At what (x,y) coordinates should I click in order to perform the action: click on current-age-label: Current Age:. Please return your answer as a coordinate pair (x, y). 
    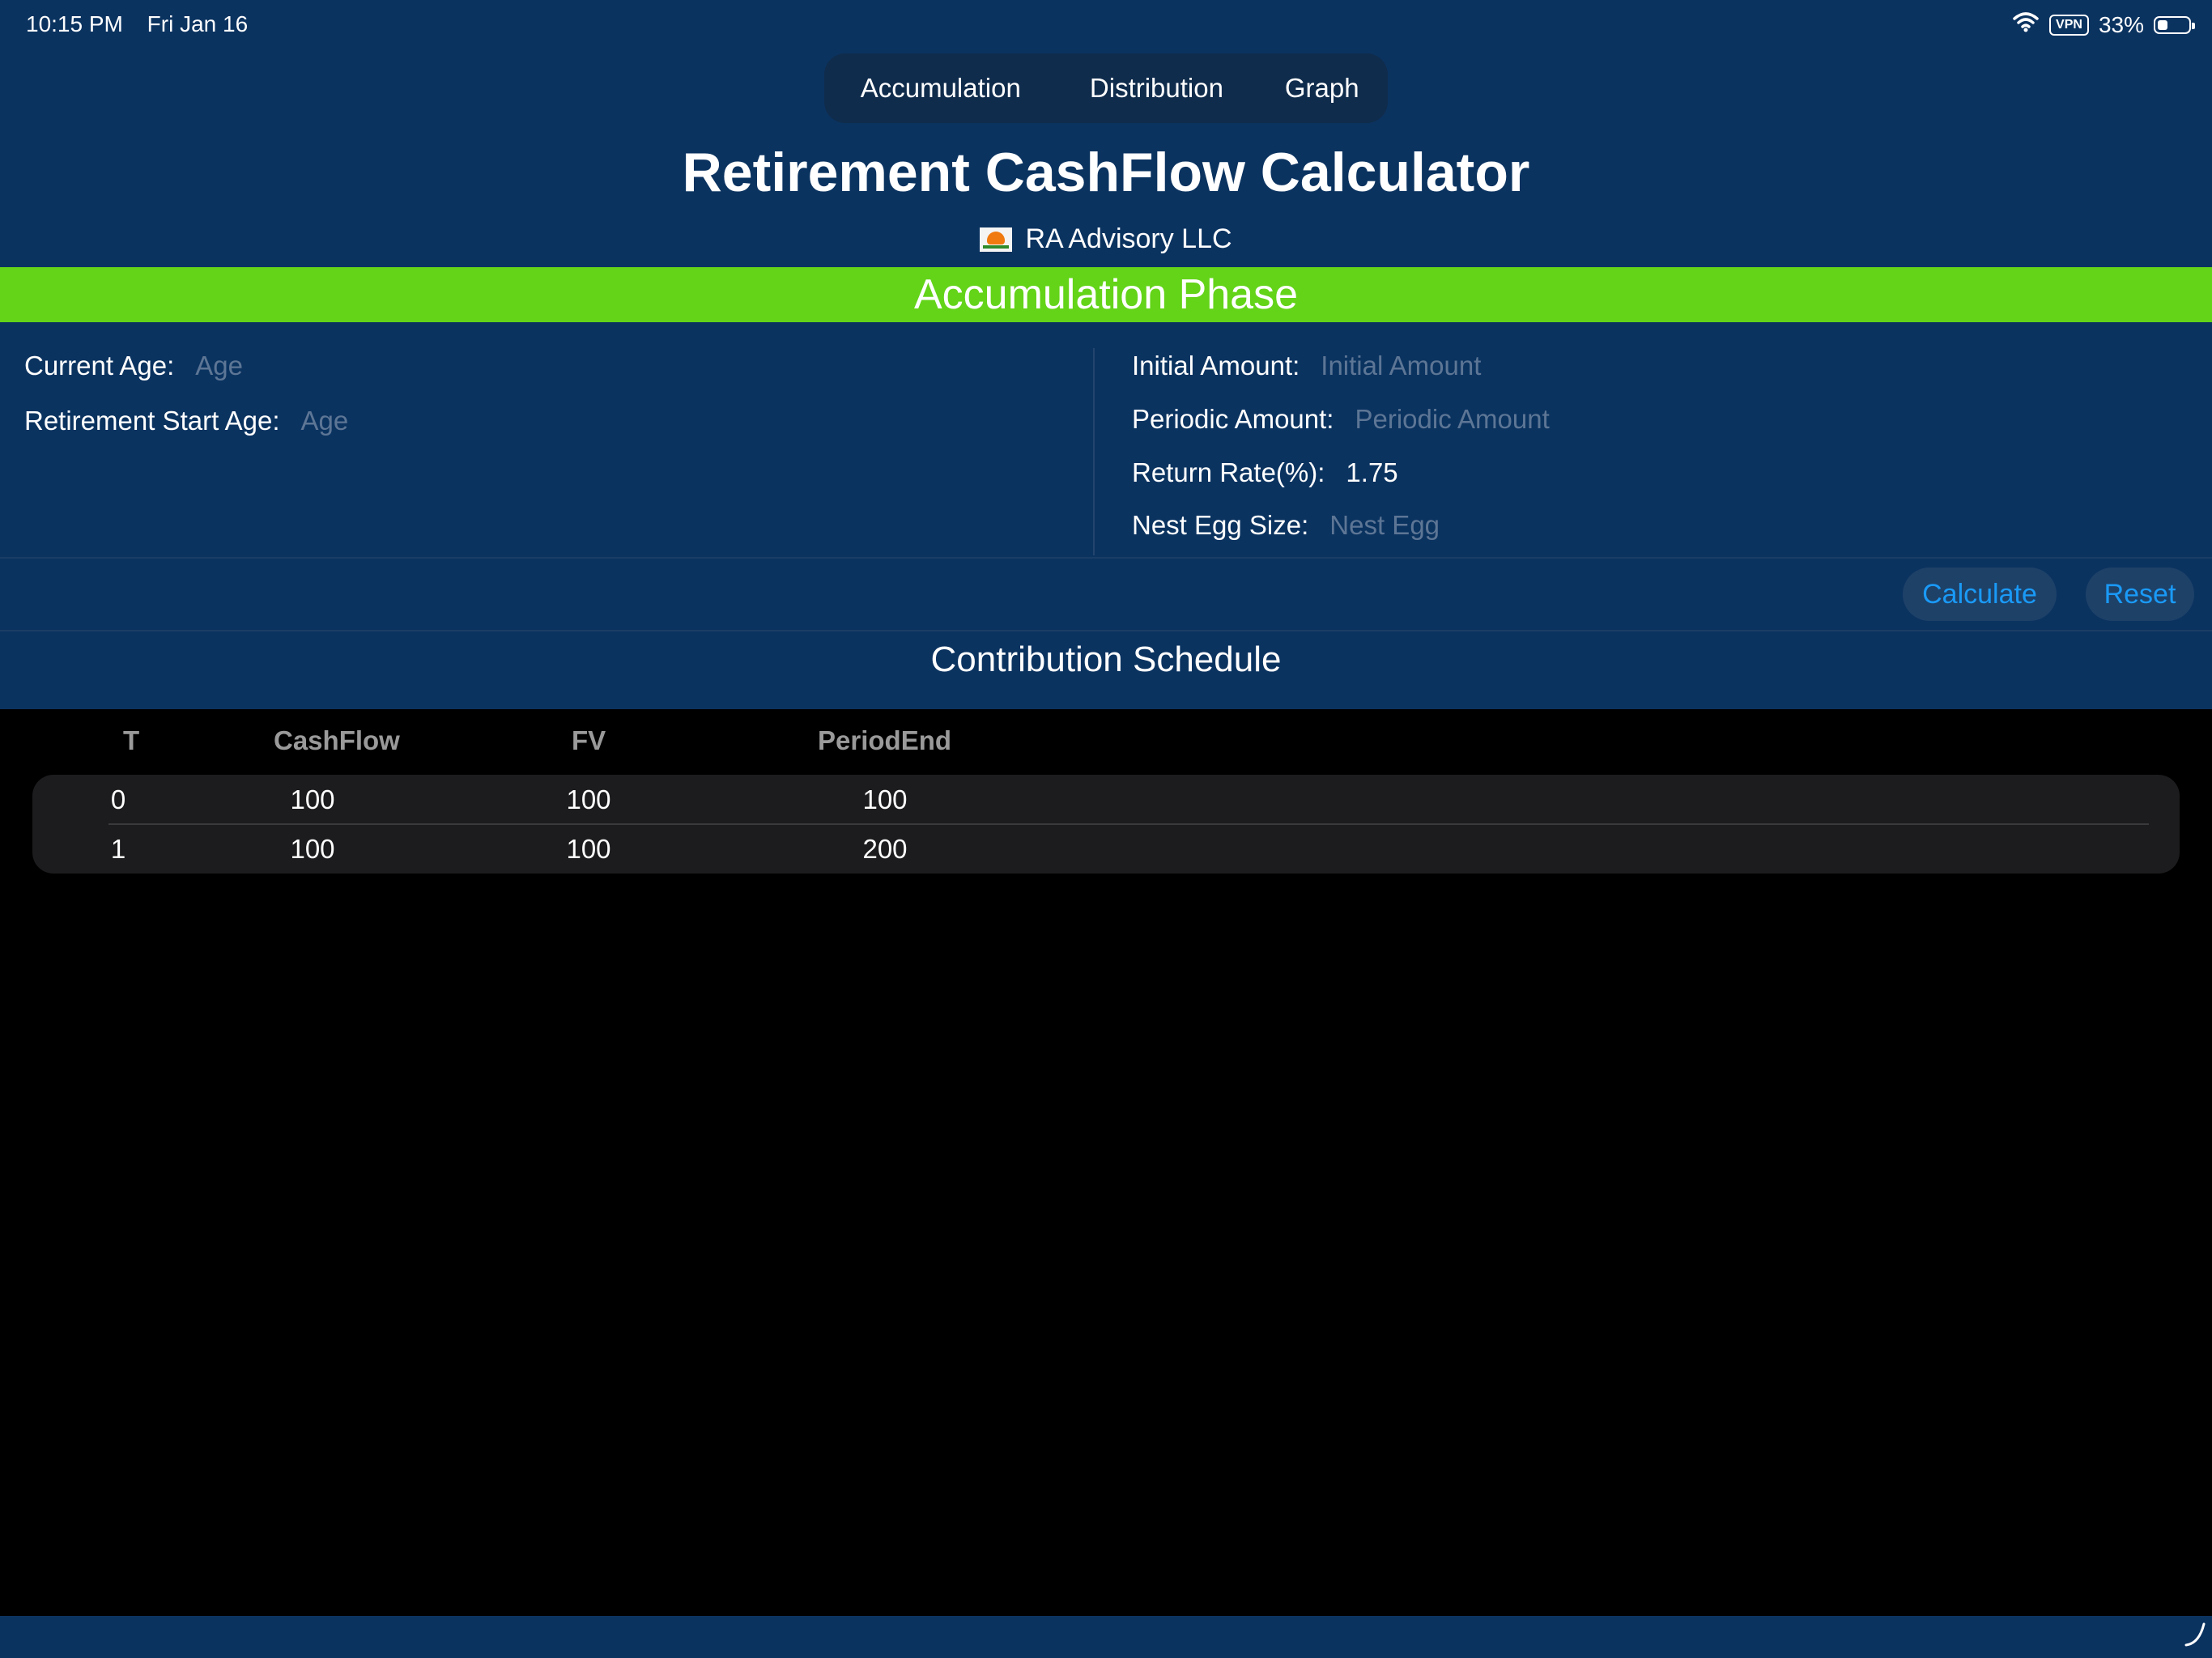
    Looking at the image, I should click on (99, 365).